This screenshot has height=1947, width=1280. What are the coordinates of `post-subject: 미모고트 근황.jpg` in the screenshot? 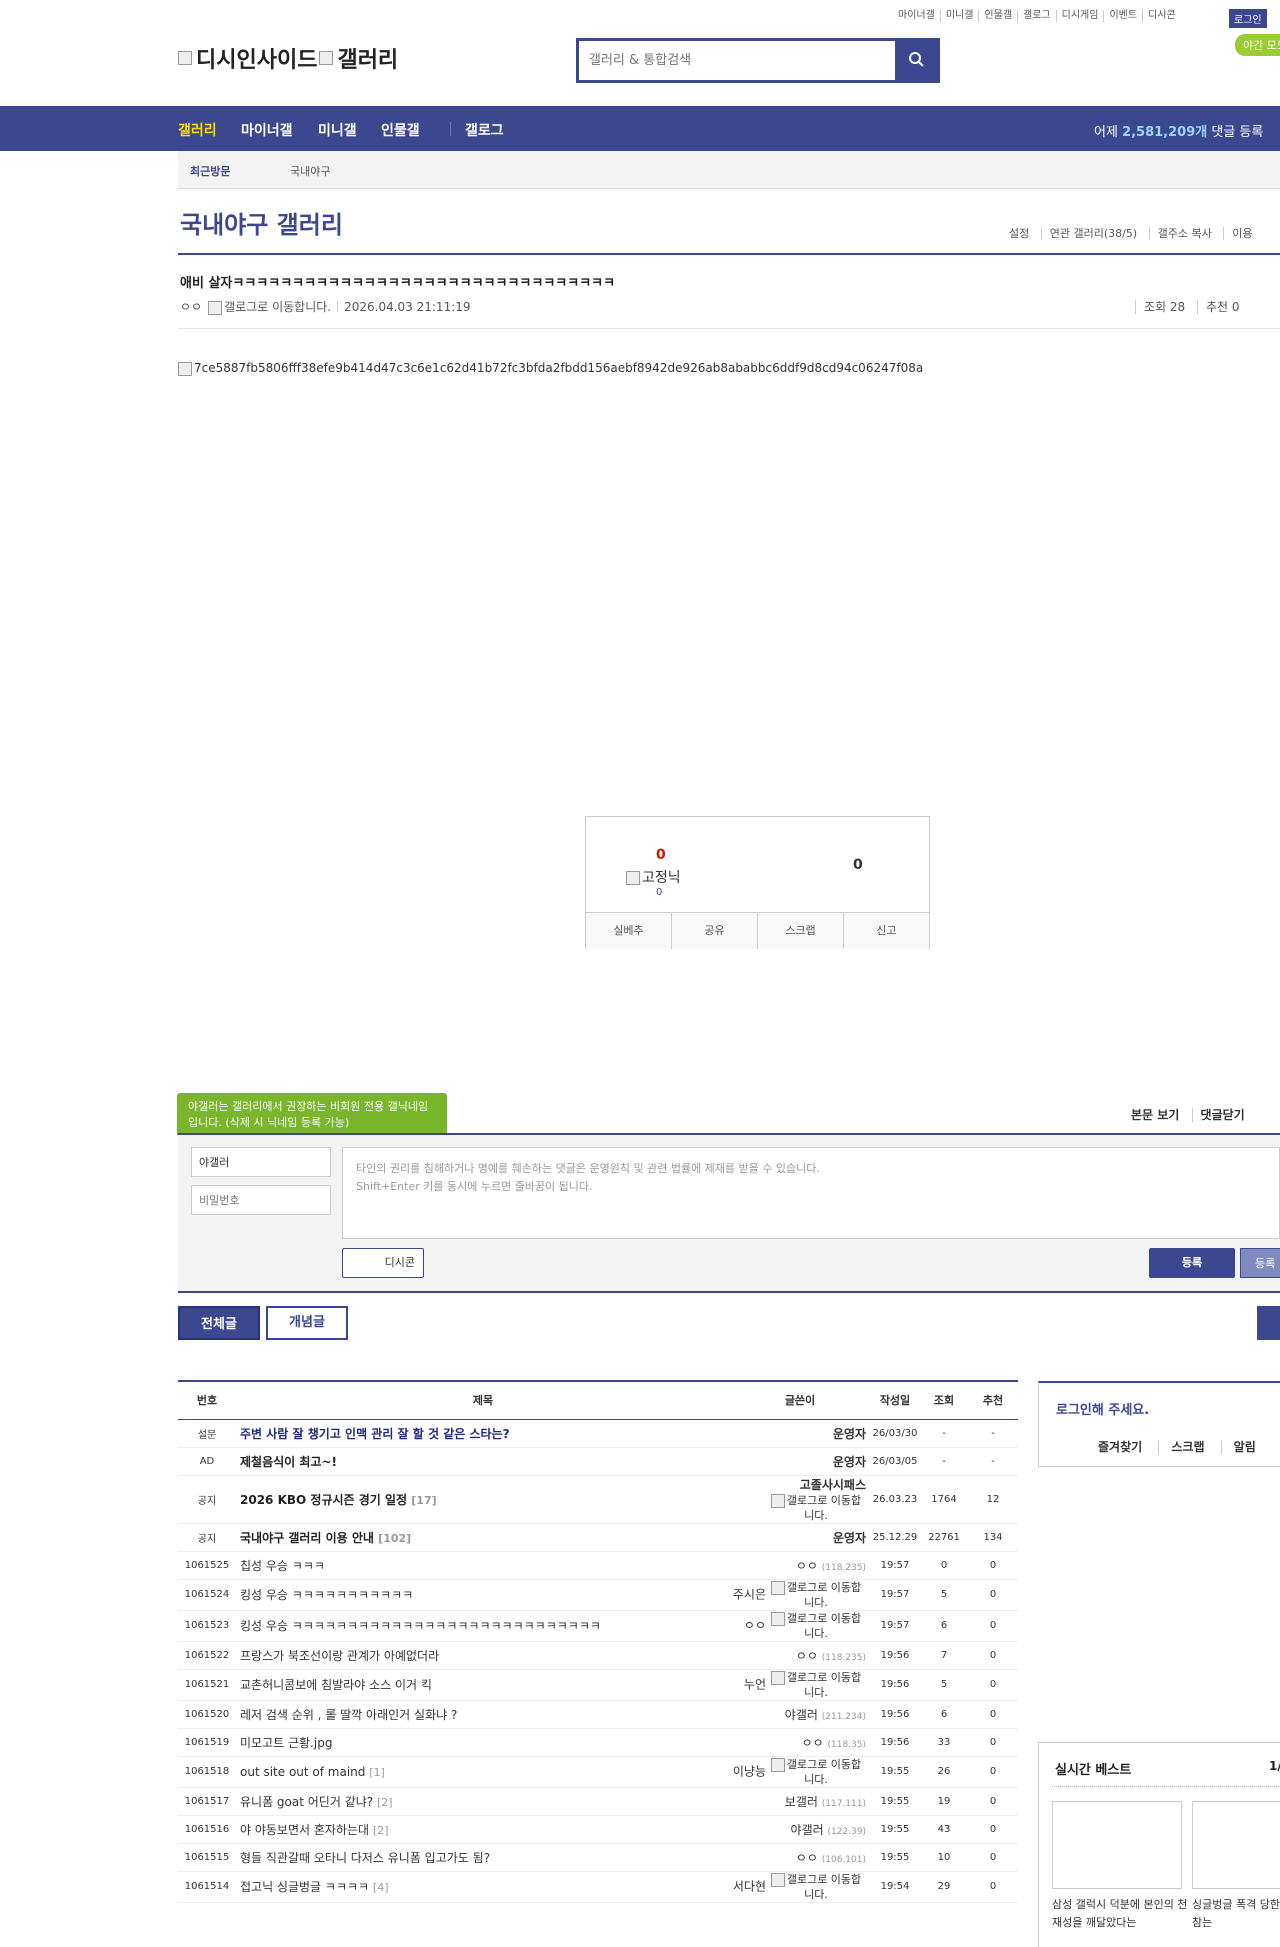 It's located at (483, 1742).